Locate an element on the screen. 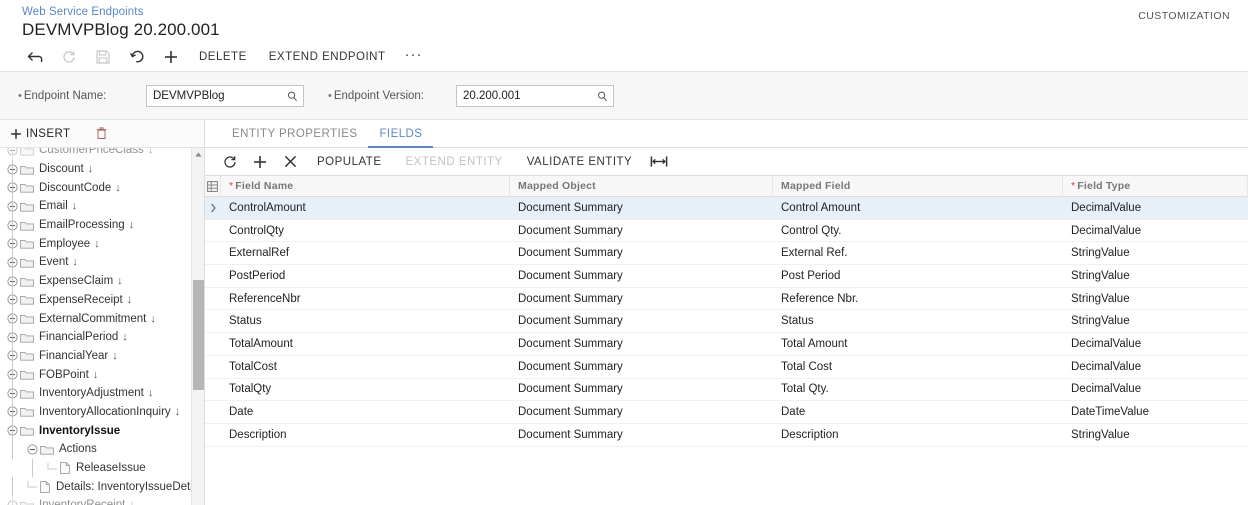 Image resolution: width=1248 pixels, height=505 pixels. table-cell: ControlAmount is located at coordinates (365, 208).